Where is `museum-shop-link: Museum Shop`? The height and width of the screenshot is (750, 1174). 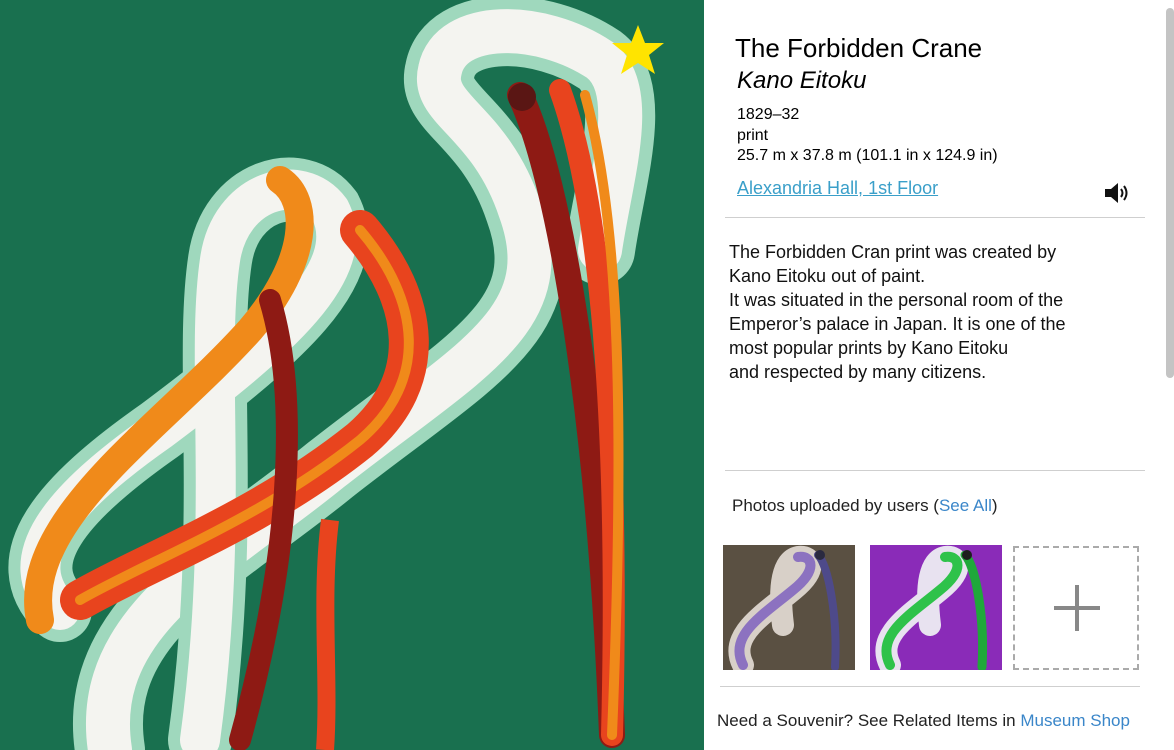
museum-shop-link: Museum Shop is located at coordinates (1075, 720).